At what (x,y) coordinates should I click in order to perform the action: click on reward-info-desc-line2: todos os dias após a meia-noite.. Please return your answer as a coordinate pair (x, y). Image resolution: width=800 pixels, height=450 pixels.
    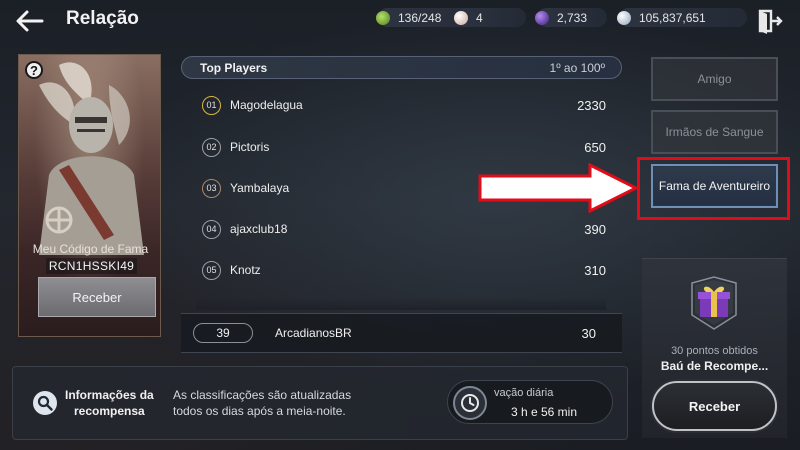
    Looking at the image, I should click on (259, 411).